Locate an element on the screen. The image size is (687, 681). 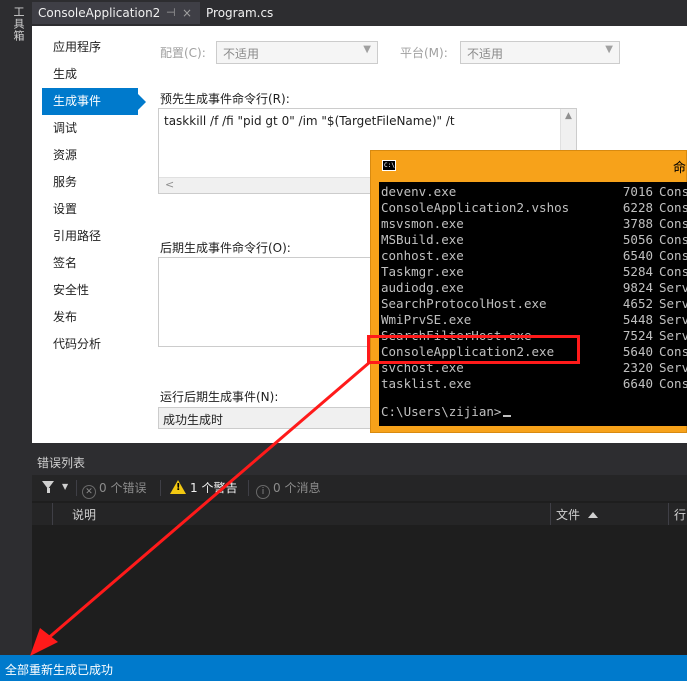
process-name: SearchProtocolHost.exe is located at coordinates (464, 303).